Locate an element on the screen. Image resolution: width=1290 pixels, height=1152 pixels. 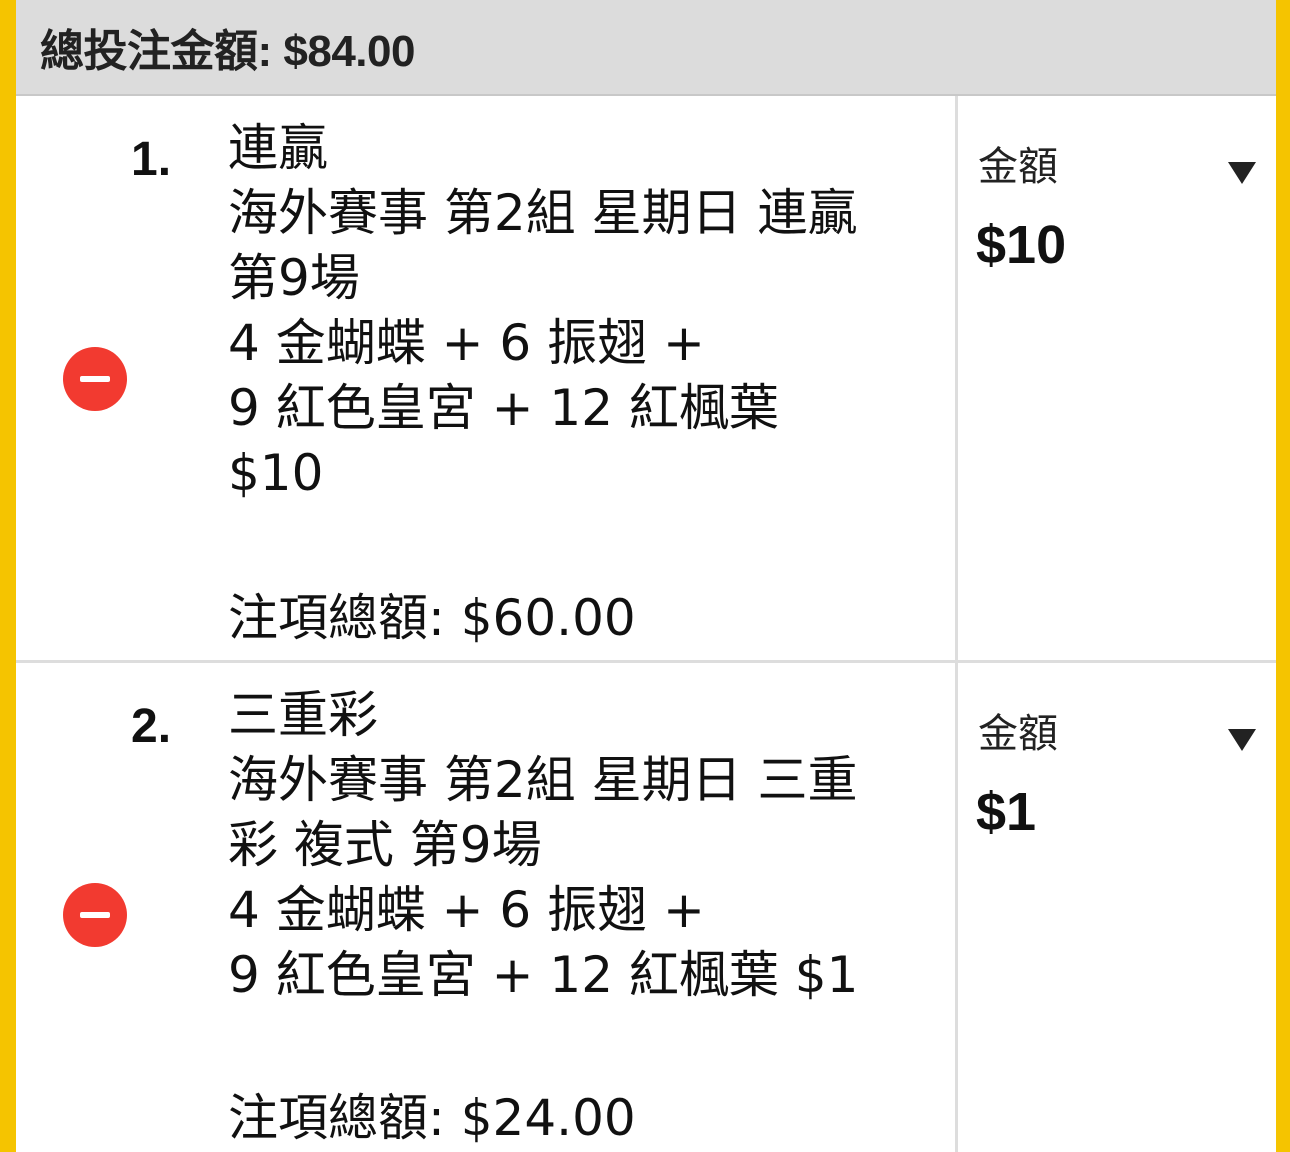
bet-description: 海外賽事 第2組 星期日 連贏 is located at coordinates (543, 213).